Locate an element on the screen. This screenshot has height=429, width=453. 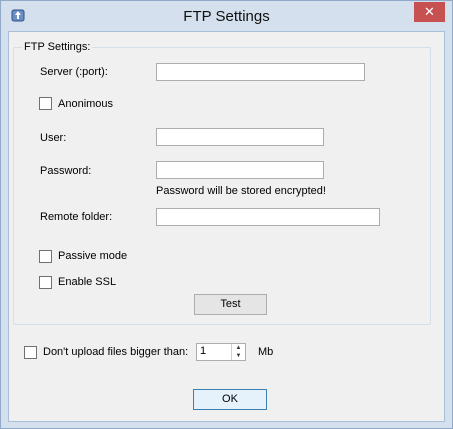
title-bar: FTP Settings ✕ is located at coordinates (226, 16).